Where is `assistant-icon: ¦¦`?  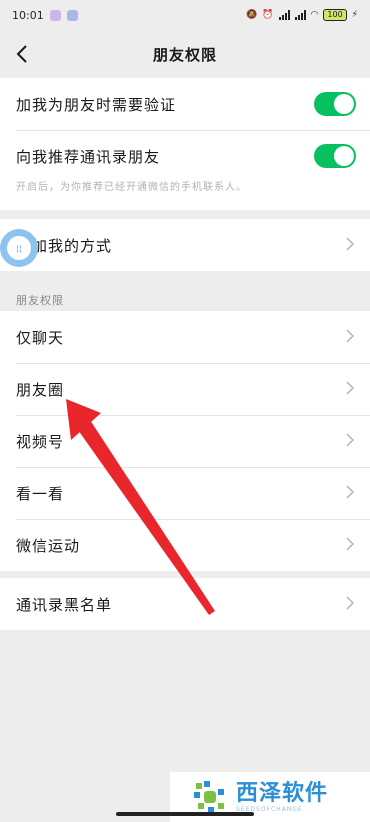 assistant-icon: ¦¦ is located at coordinates (19, 248).